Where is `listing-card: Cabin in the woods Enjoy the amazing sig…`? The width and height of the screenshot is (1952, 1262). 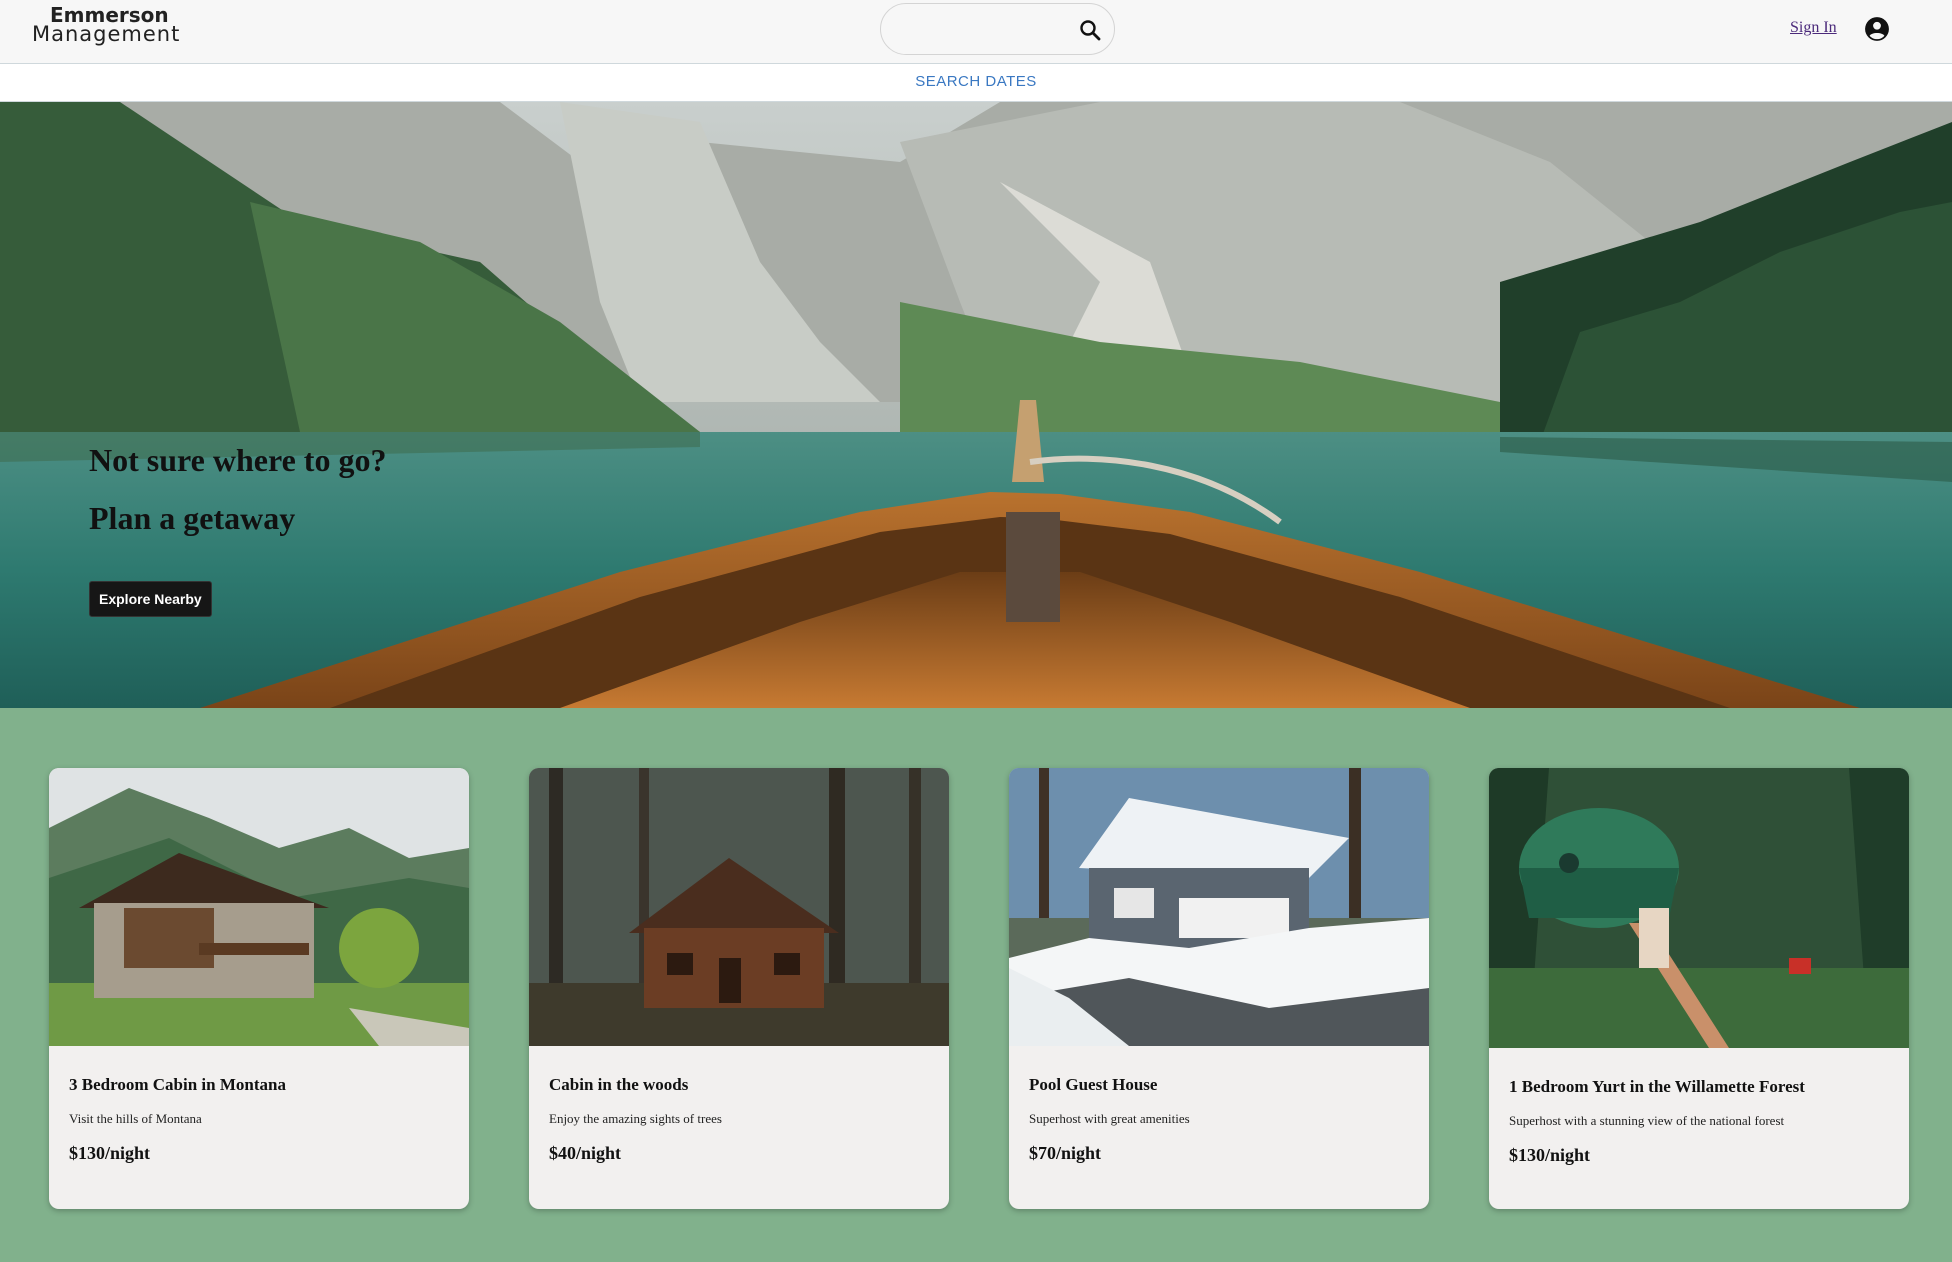
listing-card: Cabin in the woods Enjoy the amazing sig… is located at coordinates (739, 988).